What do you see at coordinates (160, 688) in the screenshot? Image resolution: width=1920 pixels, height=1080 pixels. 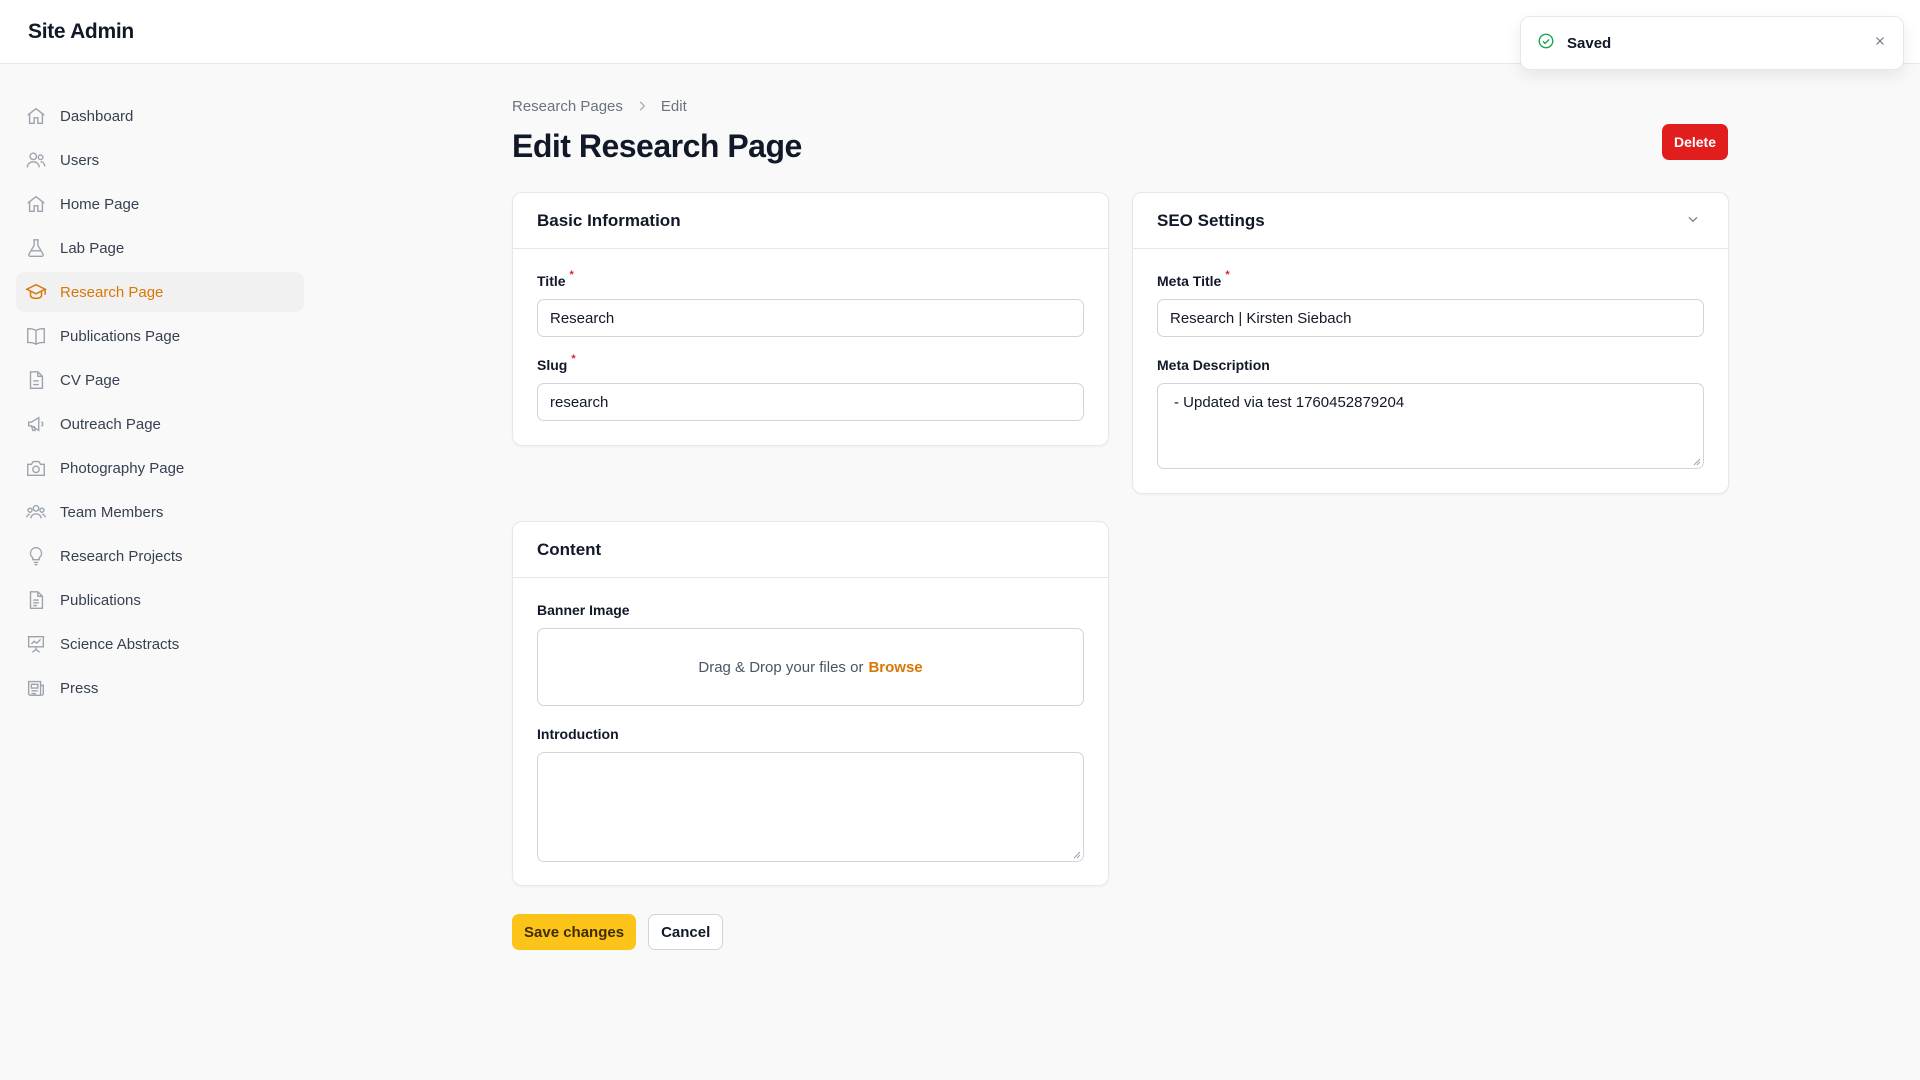 I see `sidebar-item-press: Press` at bounding box center [160, 688].